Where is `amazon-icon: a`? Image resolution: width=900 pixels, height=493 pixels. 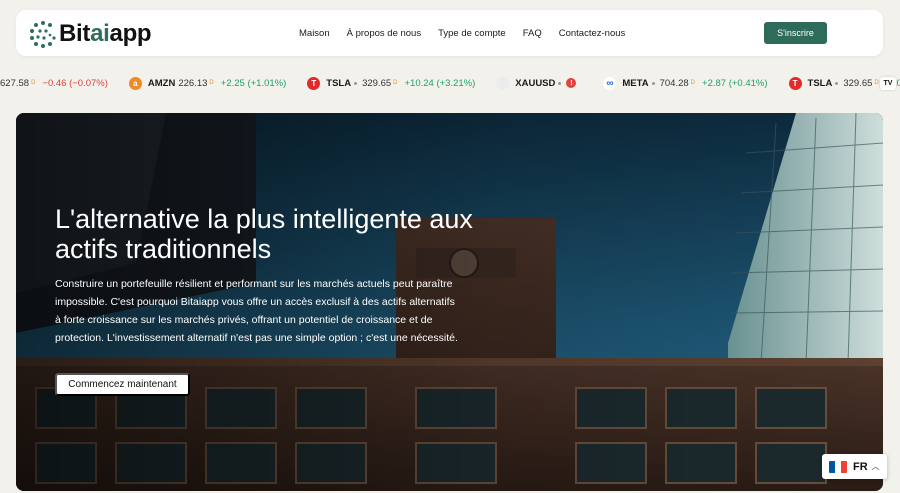 amazon-icon: a is located at coordinates (135, 83).